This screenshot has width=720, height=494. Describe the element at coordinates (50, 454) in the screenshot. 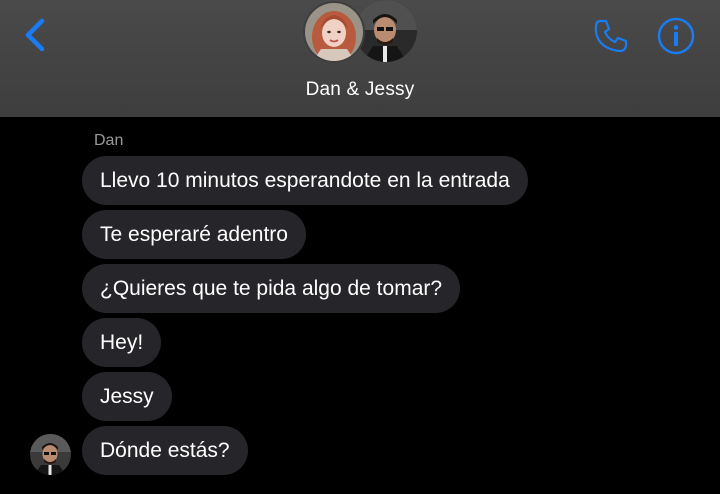

I see `sender-avatar` at that location.